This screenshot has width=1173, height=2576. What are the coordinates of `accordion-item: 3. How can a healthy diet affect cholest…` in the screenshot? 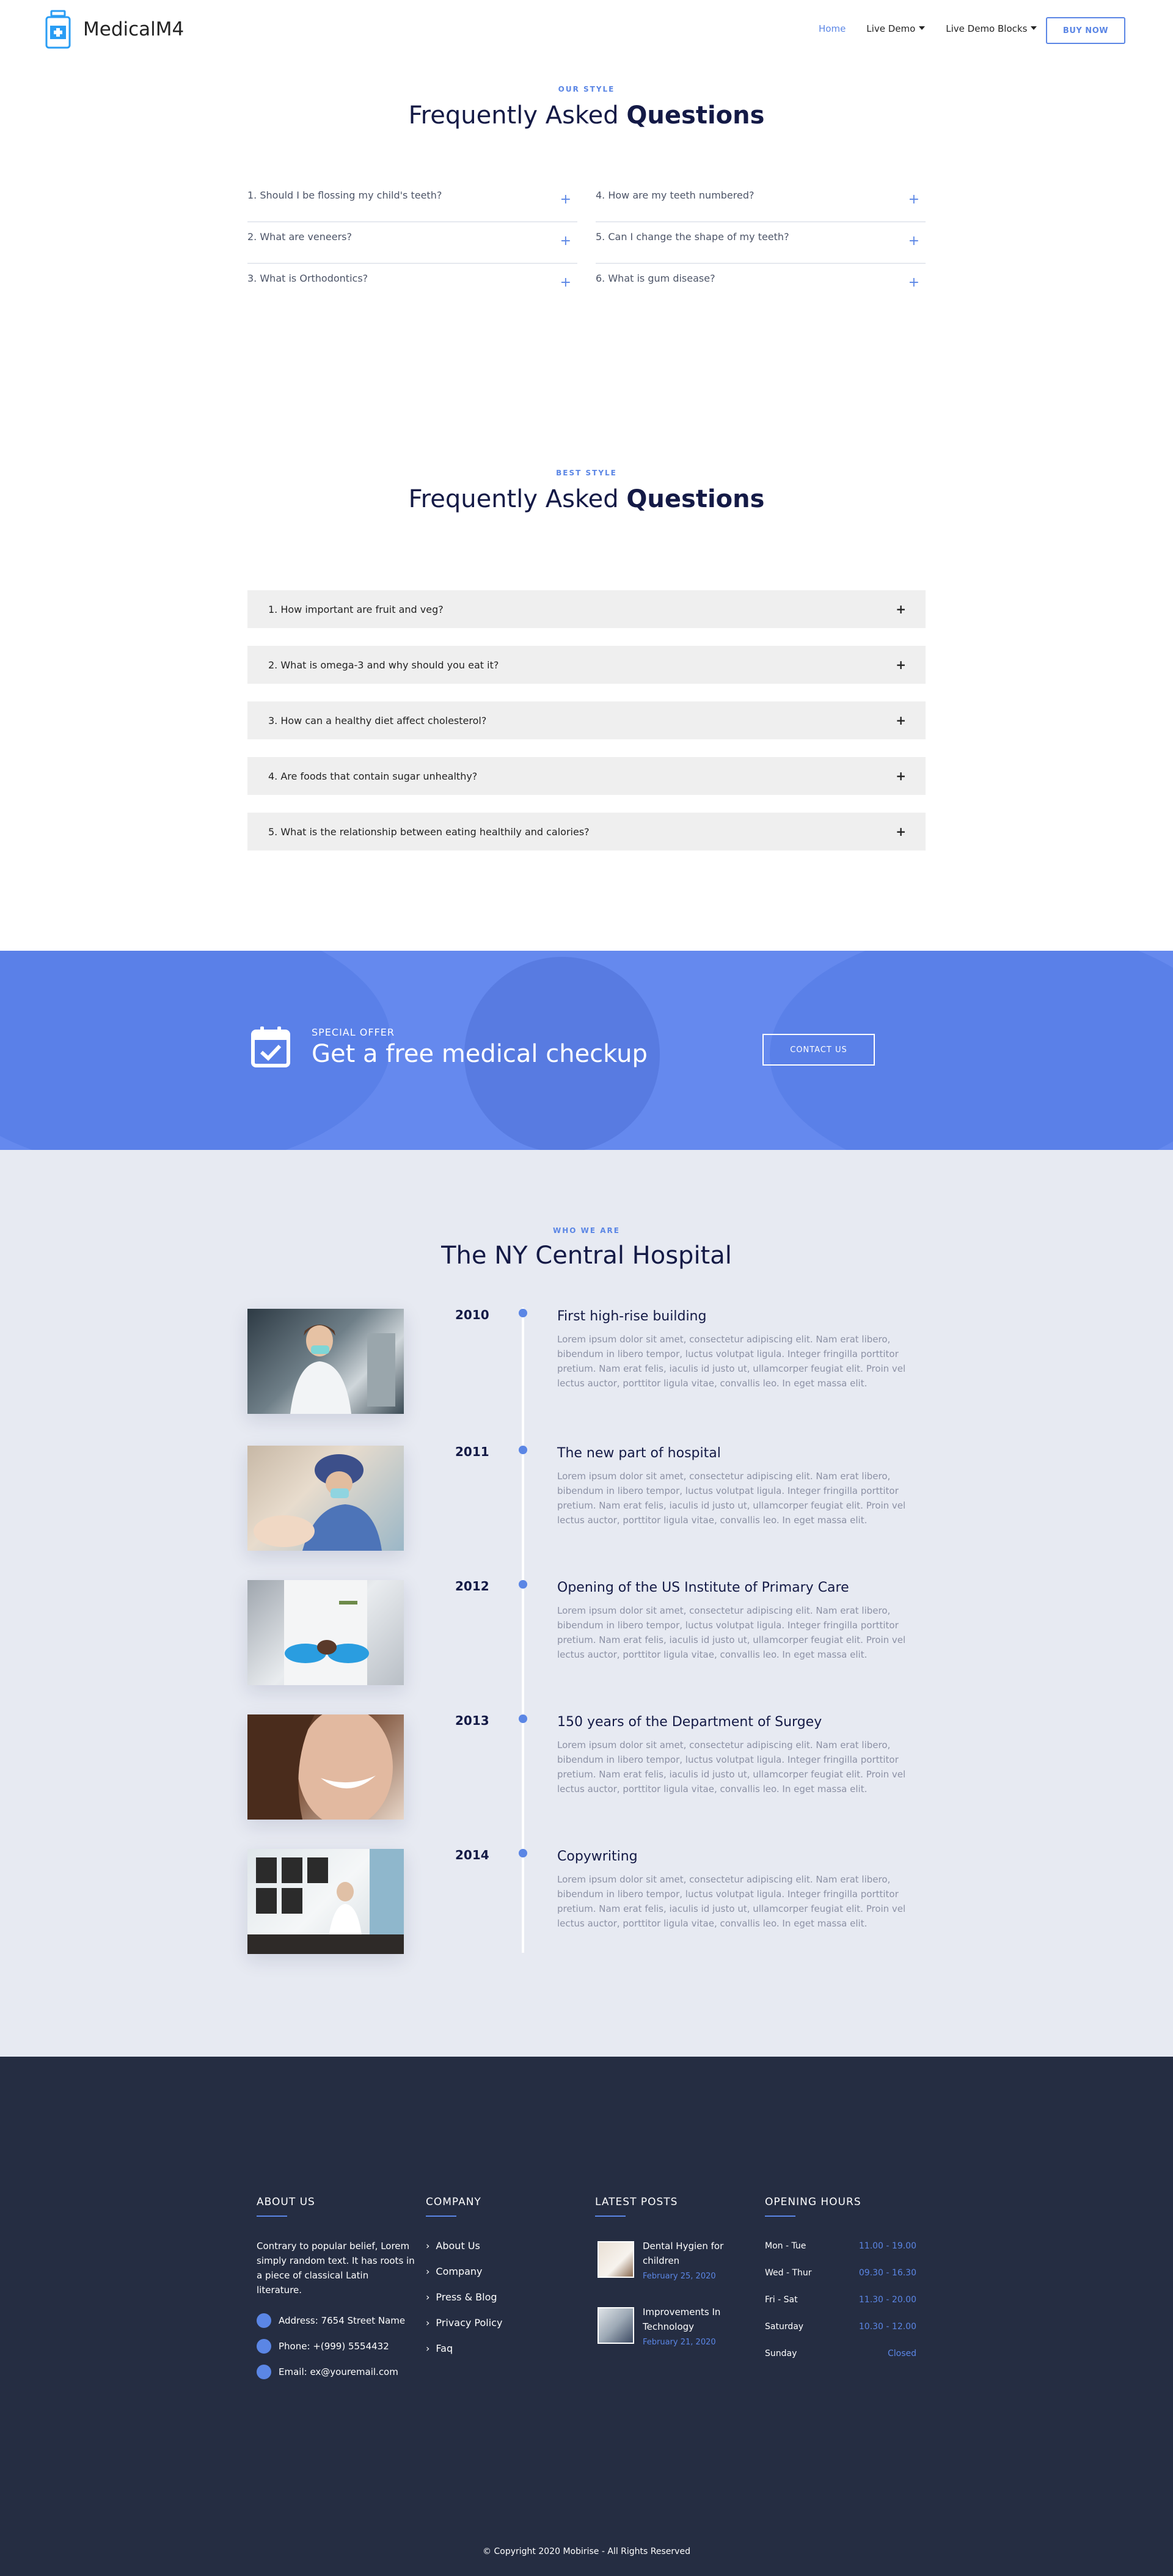 It's located at (586, 720).